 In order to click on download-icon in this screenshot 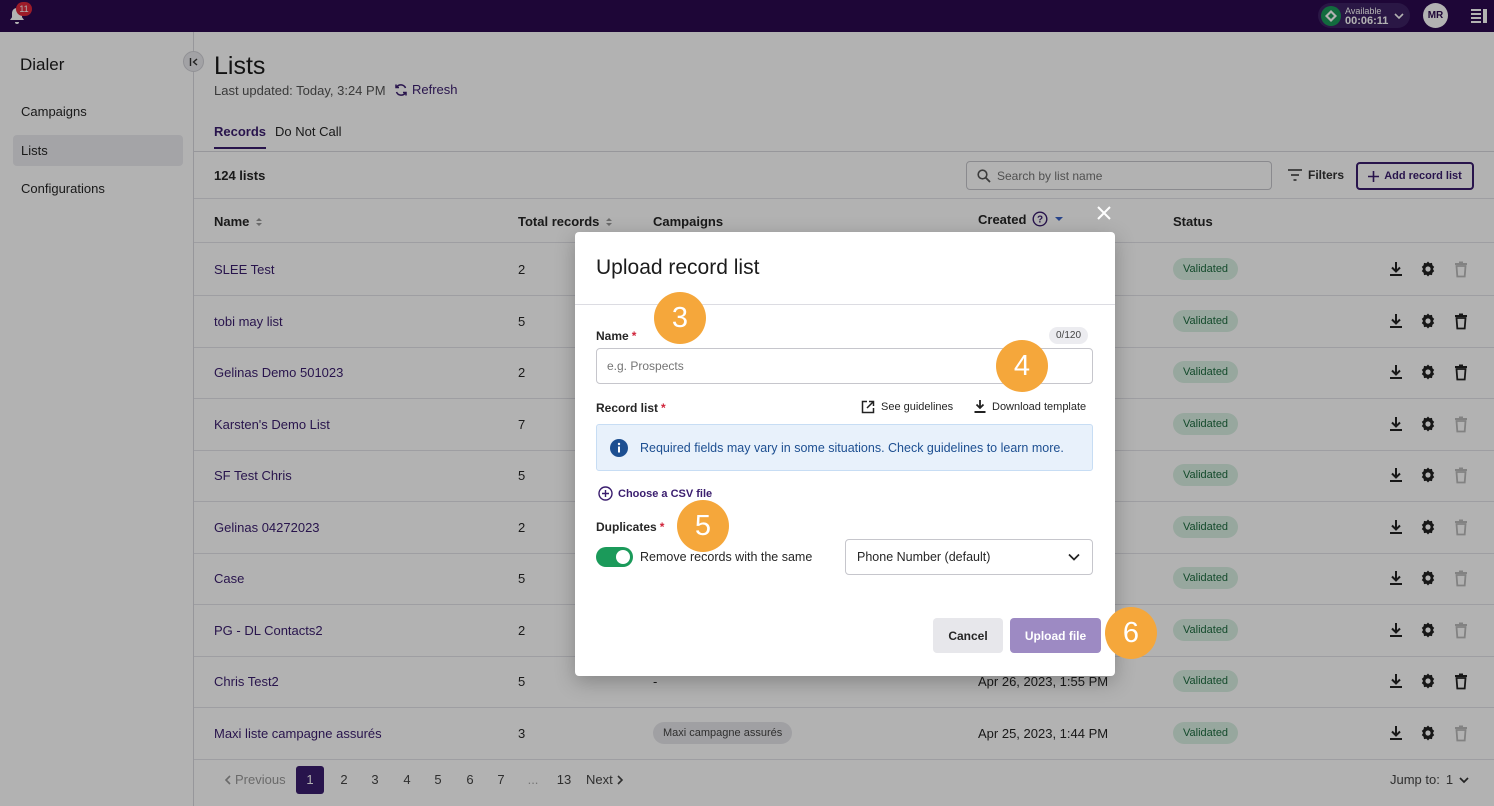, I will do `click(980, 406)`.